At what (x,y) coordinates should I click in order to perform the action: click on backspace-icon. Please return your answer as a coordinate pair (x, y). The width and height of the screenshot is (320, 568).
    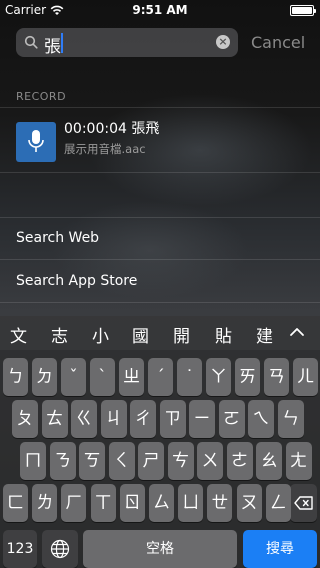
    Looking at the image, I should click on (303, 503).